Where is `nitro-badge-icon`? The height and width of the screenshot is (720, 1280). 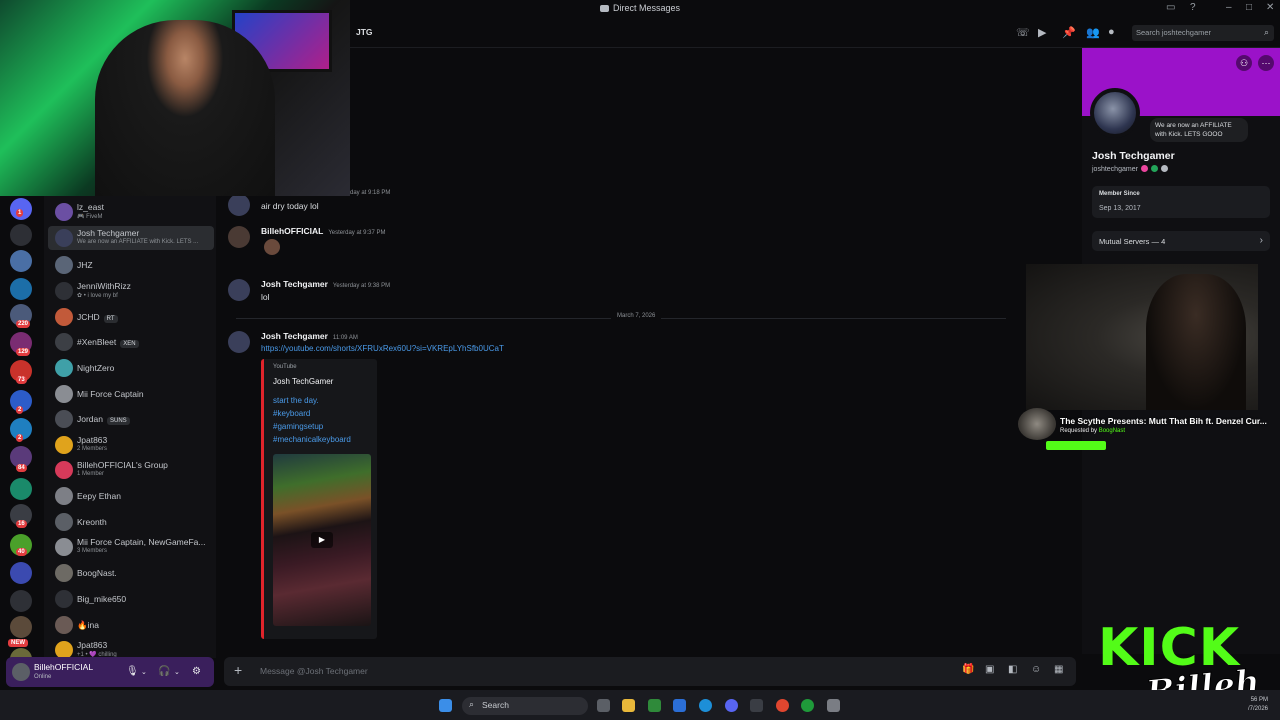
nitro-badge-icon is located at coordinates (1144, 168).